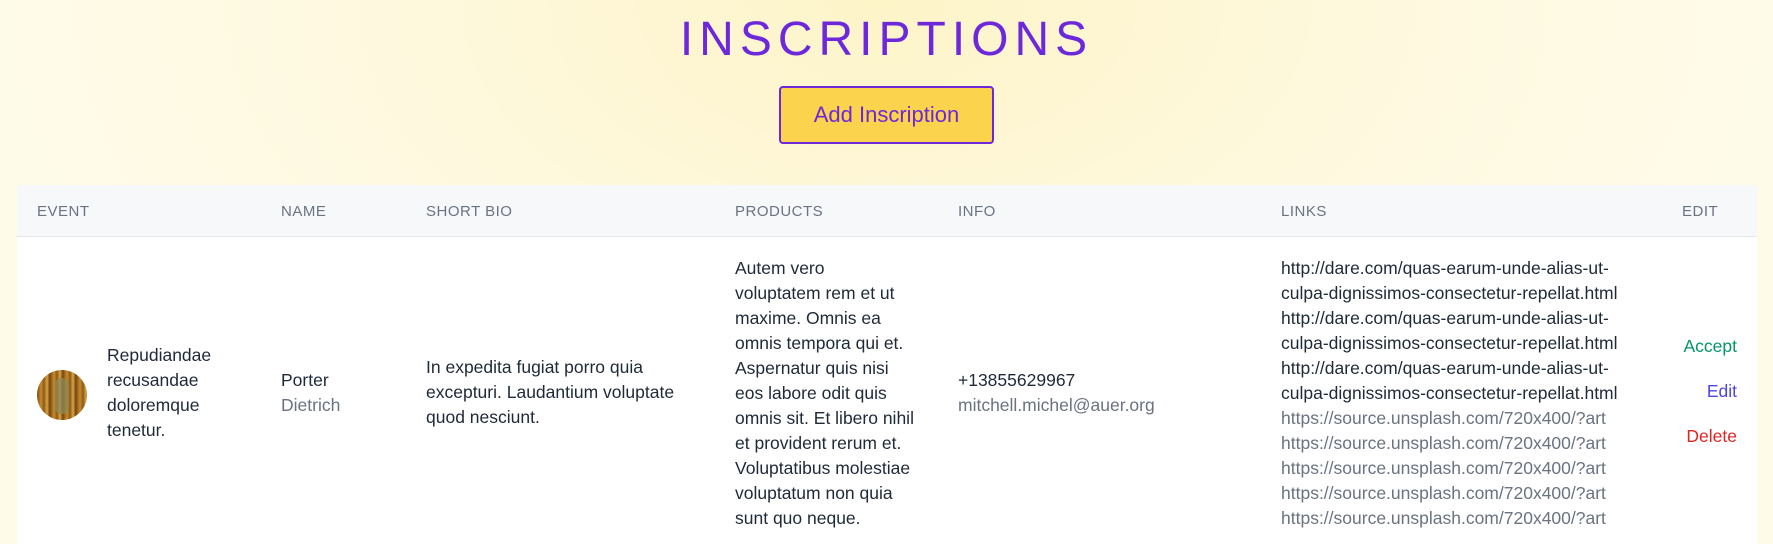 Image resolution: width=1773 pixels, height=544 pixels. Describe the element at coordinates (977, 211) in the screenshot. I see `header-info: INFO` at that location.